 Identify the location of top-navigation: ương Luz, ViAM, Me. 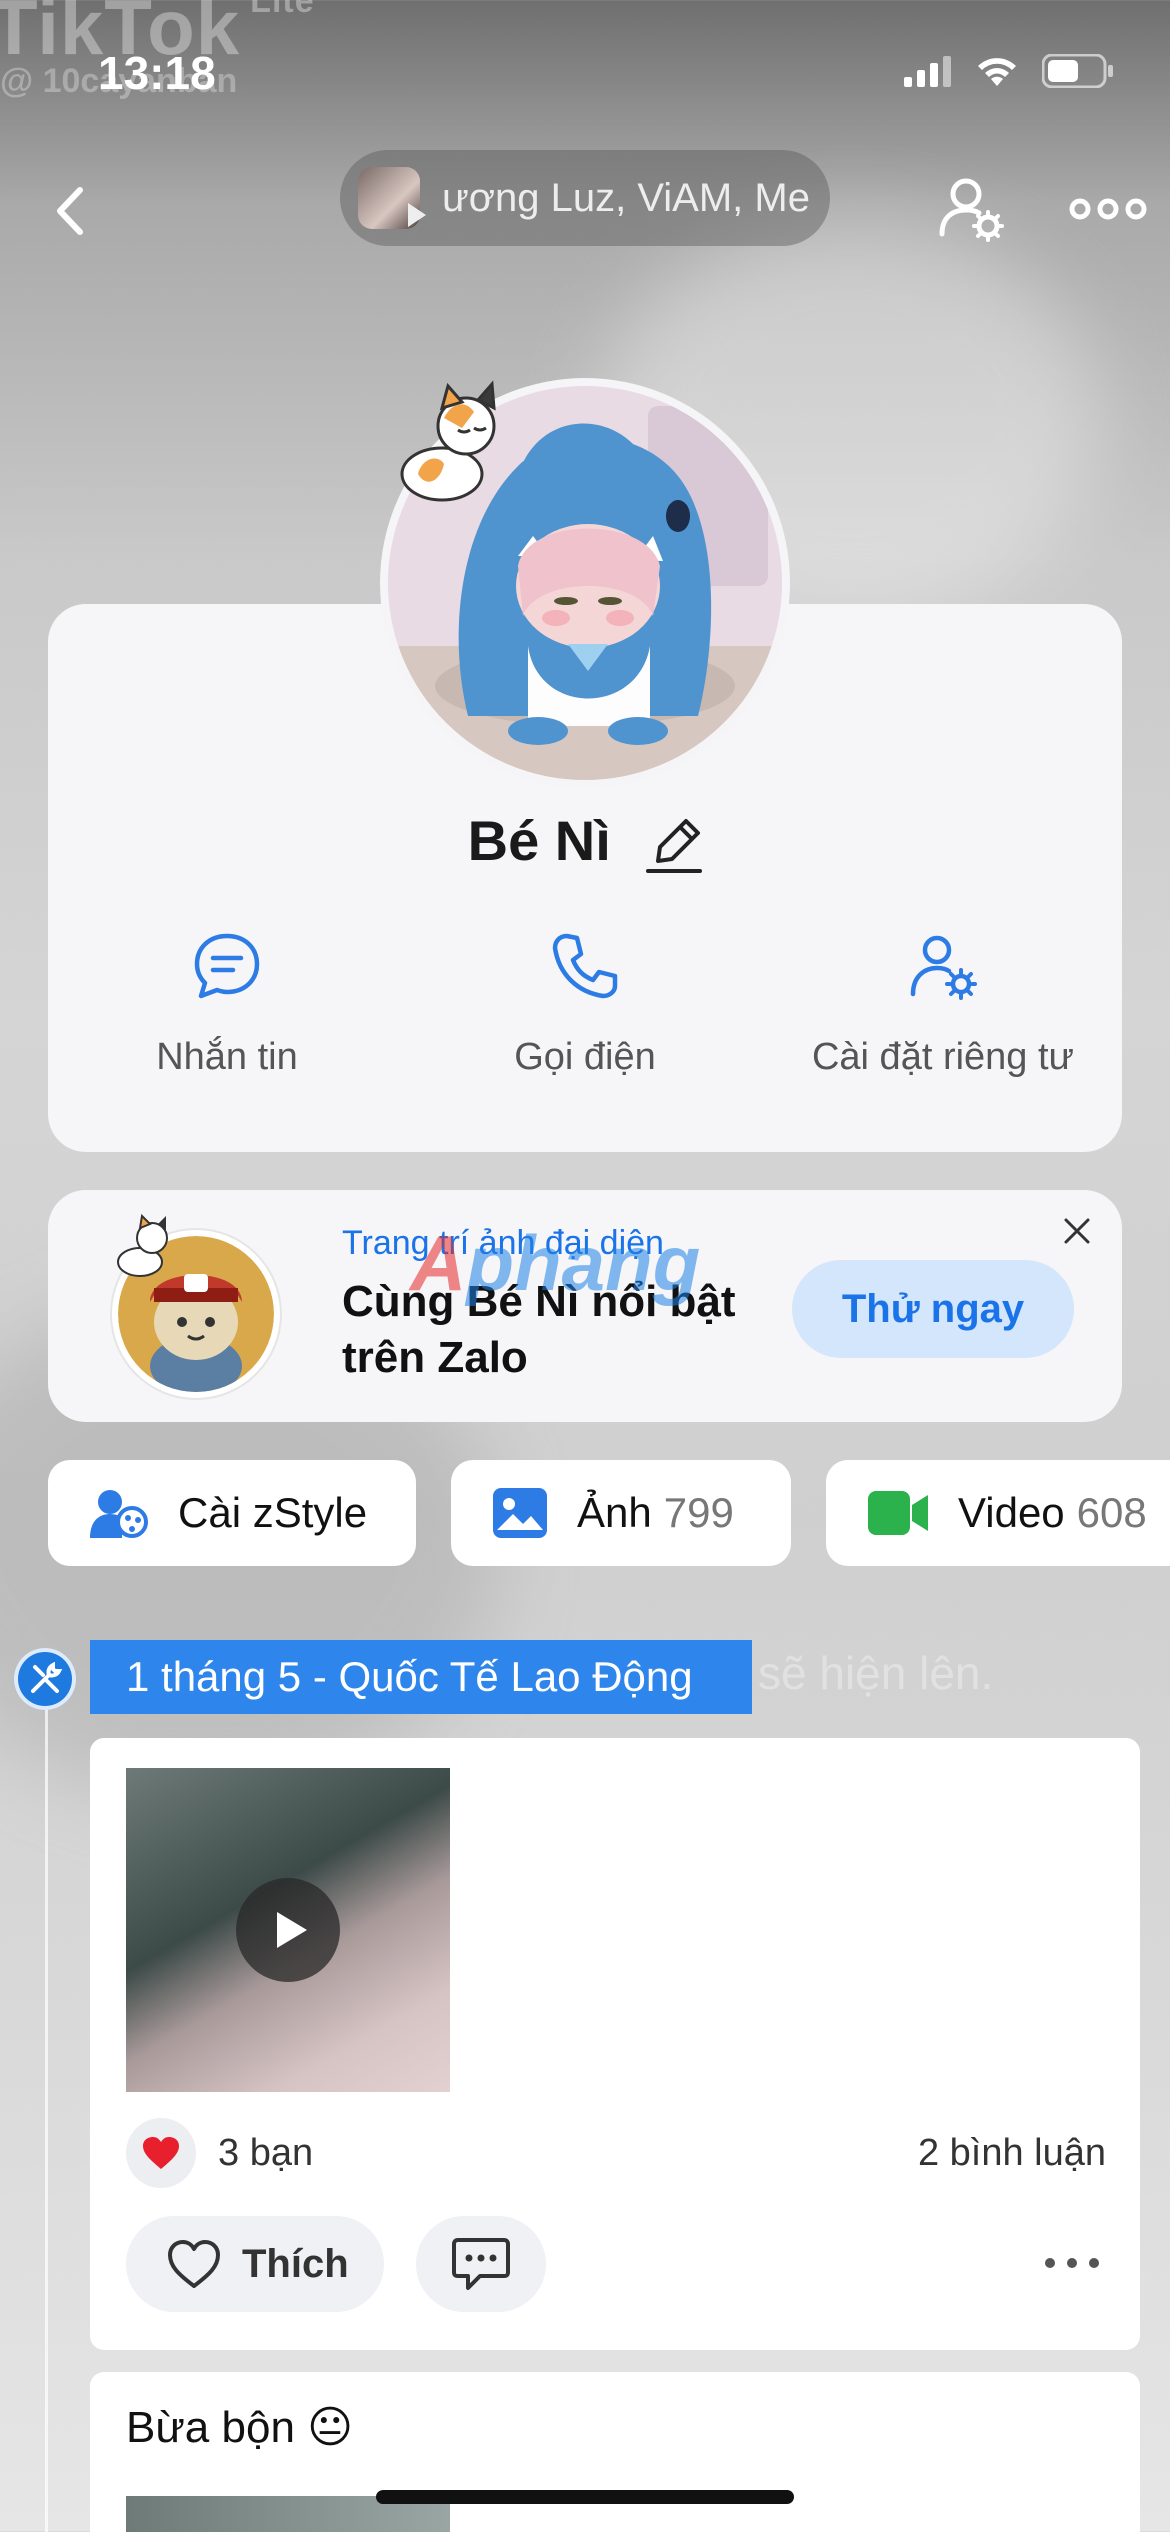
(585, 210).